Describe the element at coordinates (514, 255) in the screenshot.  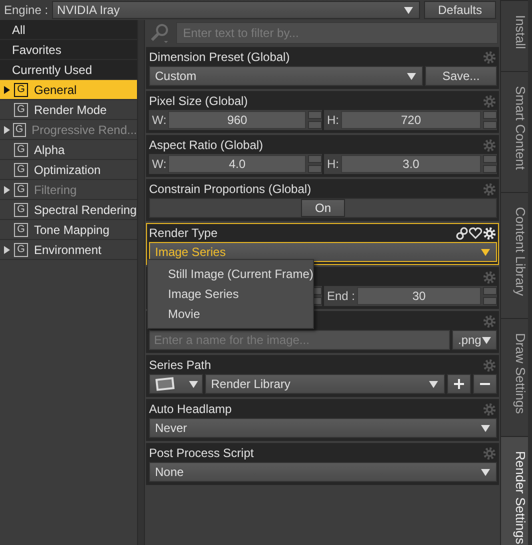
I see `side-tab: Content Library` at that location.